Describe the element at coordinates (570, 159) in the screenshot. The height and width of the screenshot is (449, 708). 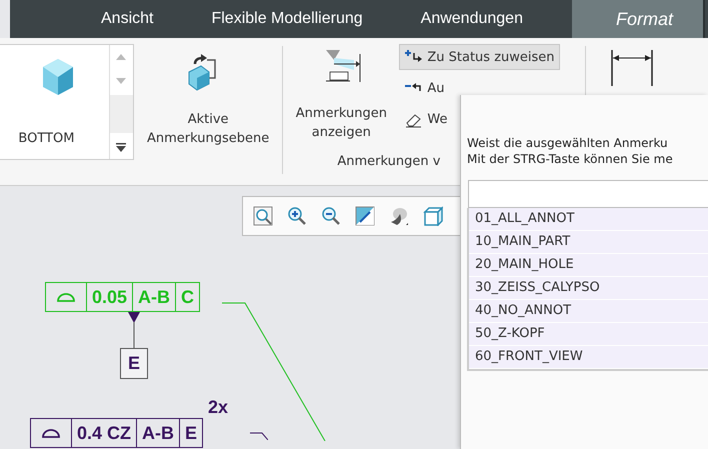
I see `description-text: Mit der STRG-Taste können Sie me` at that location.